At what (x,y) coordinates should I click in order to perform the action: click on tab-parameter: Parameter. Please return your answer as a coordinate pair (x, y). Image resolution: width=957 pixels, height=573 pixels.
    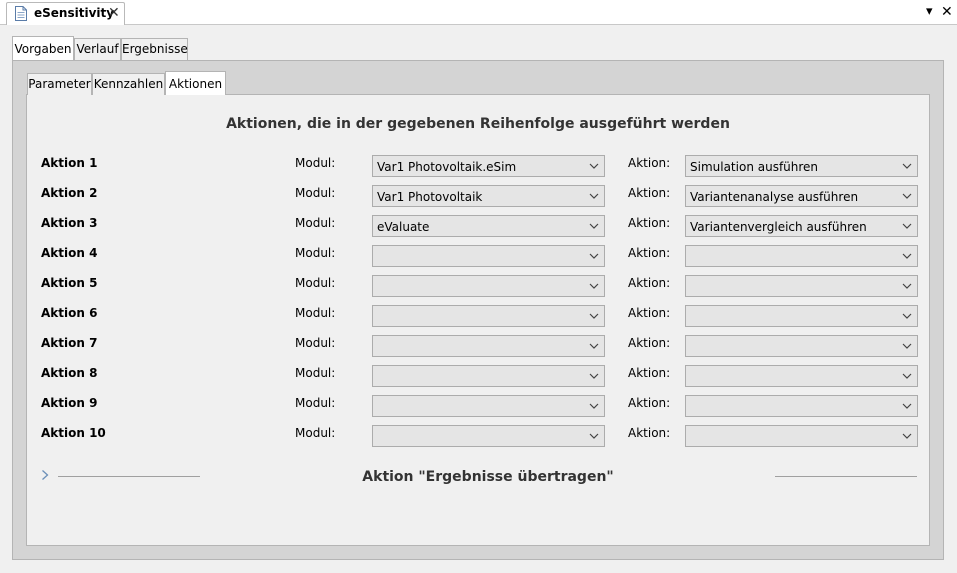
    Looking at the image, I should click on (59, 84).